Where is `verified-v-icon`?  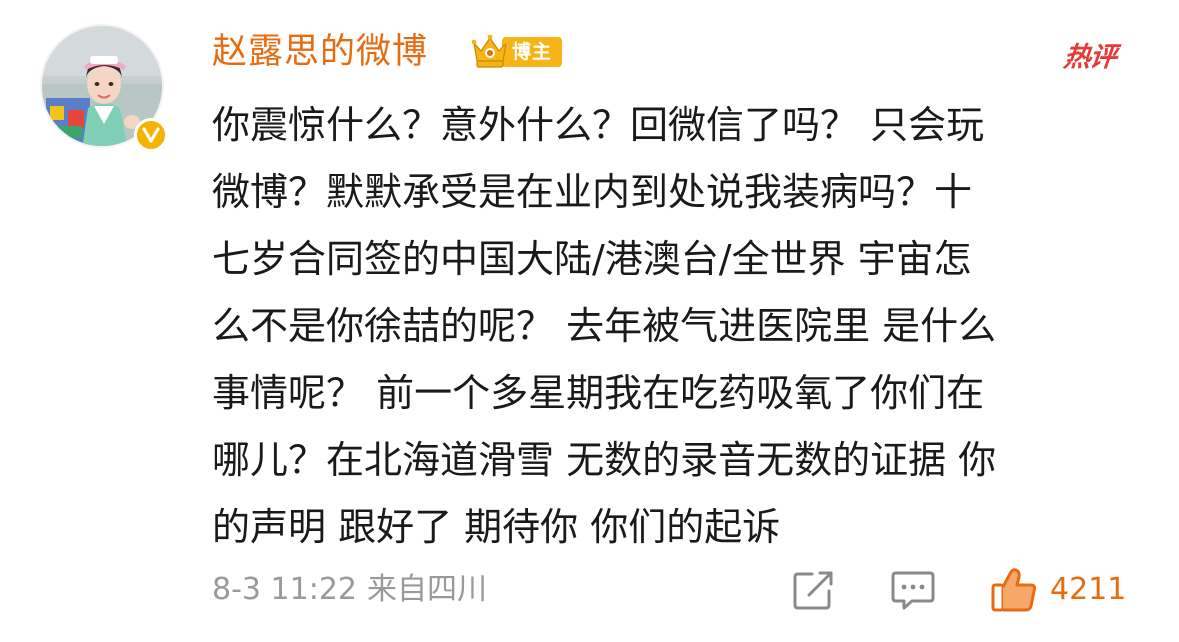 verified-v-icon is located at coordinates (151, 135).